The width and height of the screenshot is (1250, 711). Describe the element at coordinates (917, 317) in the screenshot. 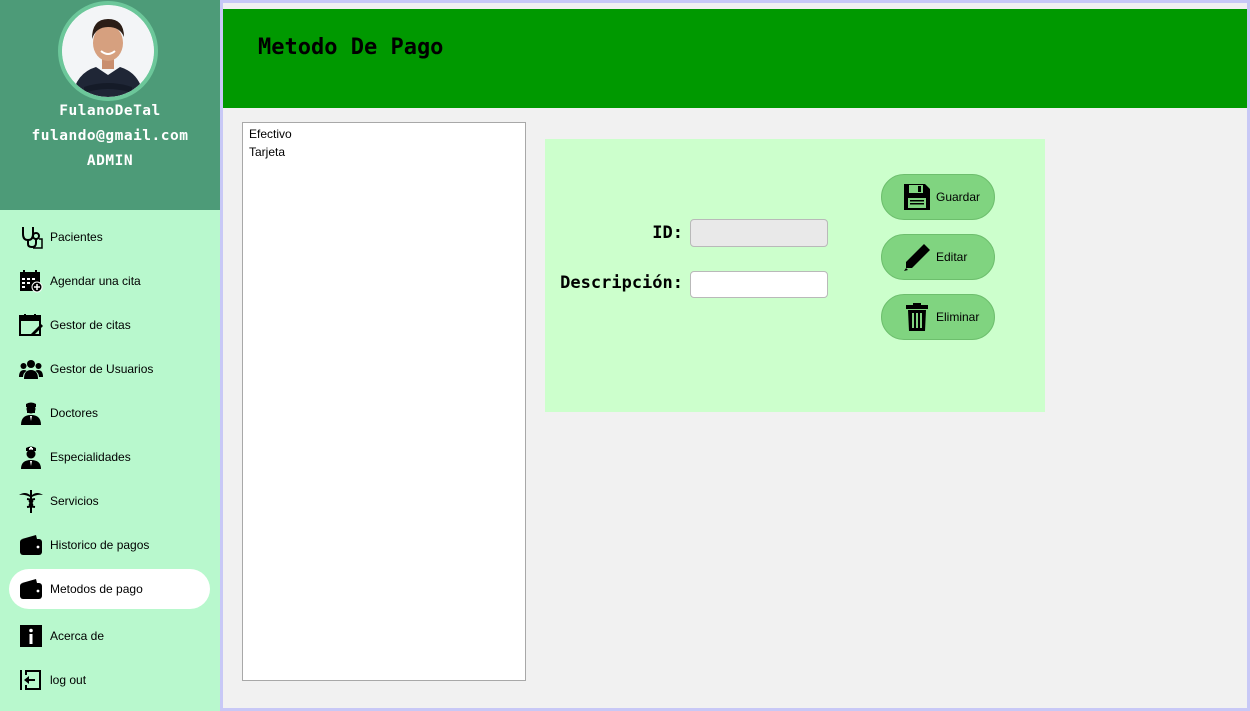

I see `trash-icon` at that location.